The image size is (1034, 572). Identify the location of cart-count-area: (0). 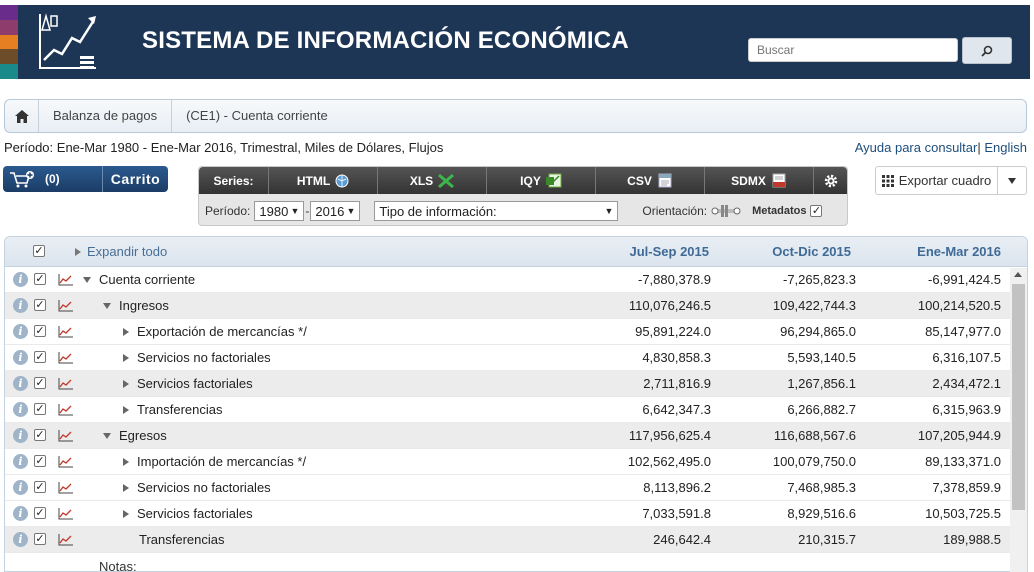
(53, 179).